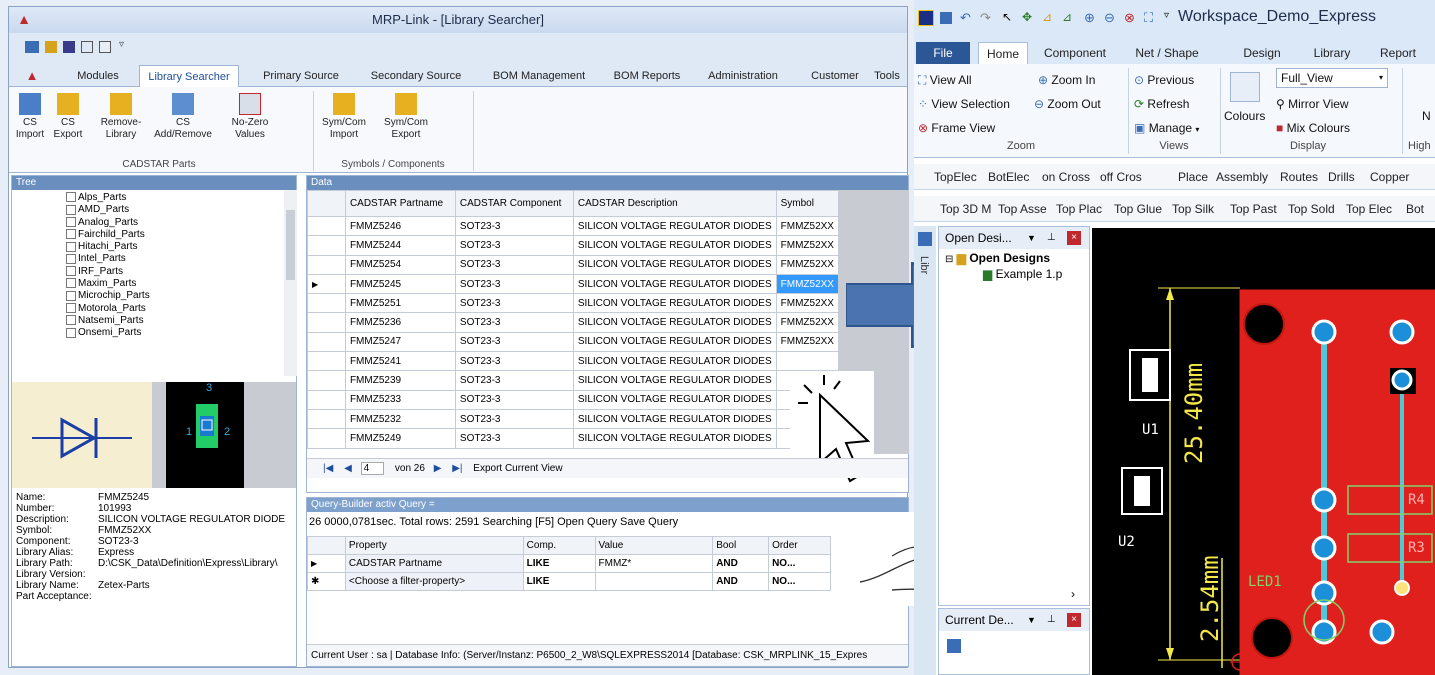  What do you see at coordinates (1066, 80) in the screenshot?
I see `zoom-in-button: ⊕ Zoom In` at bounding box center [1066, 80].